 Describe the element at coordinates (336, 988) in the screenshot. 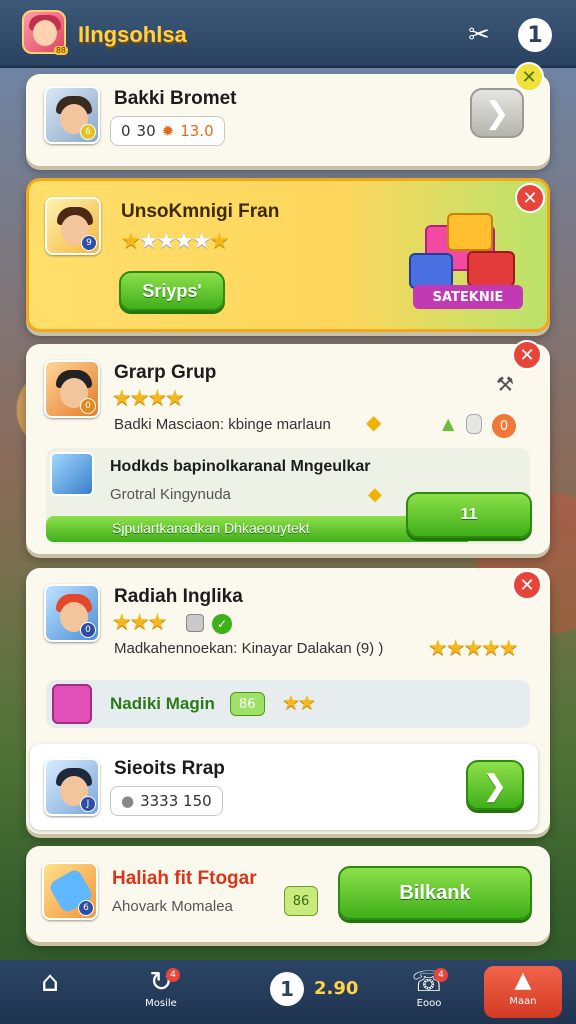

I see `nav-score: 2.90` at that location.